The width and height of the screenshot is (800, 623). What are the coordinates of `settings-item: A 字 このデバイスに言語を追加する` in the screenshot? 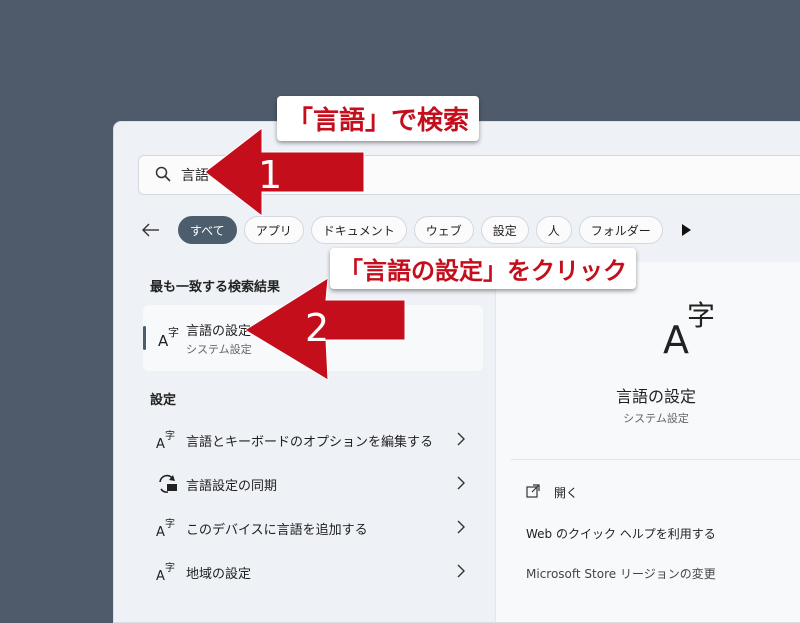 It's located at (313, 527).